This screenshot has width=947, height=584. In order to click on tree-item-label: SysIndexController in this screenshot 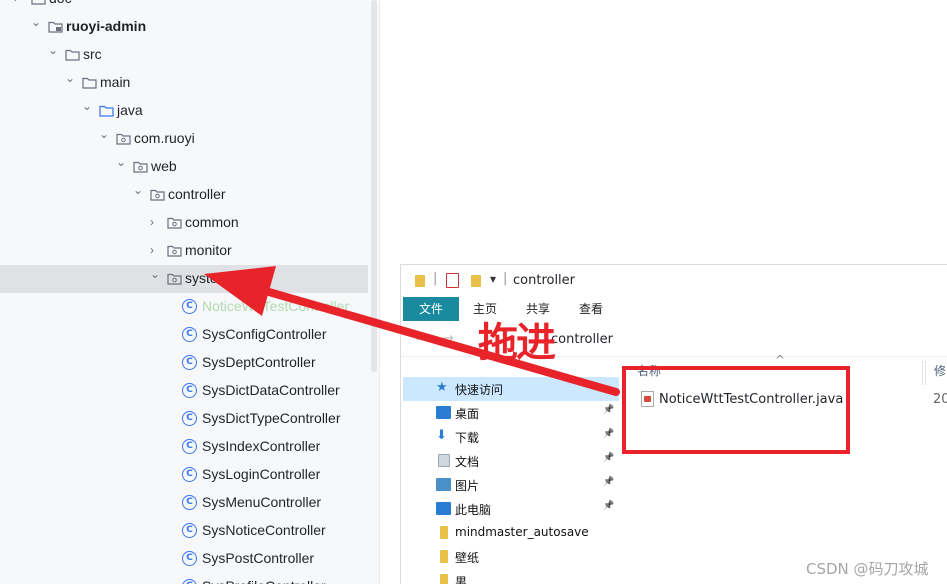, I will do `click(261, 446)`.